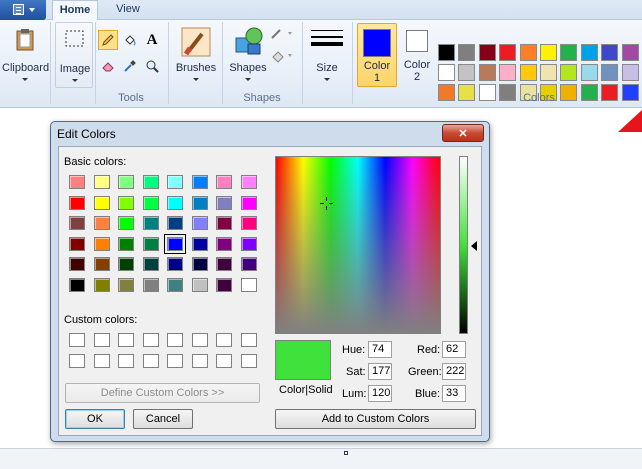 This screenshot has height=469, width=642. Describe the element at coordinates (23, 10) in the screenshot. I see `file-menu-button` at that location.